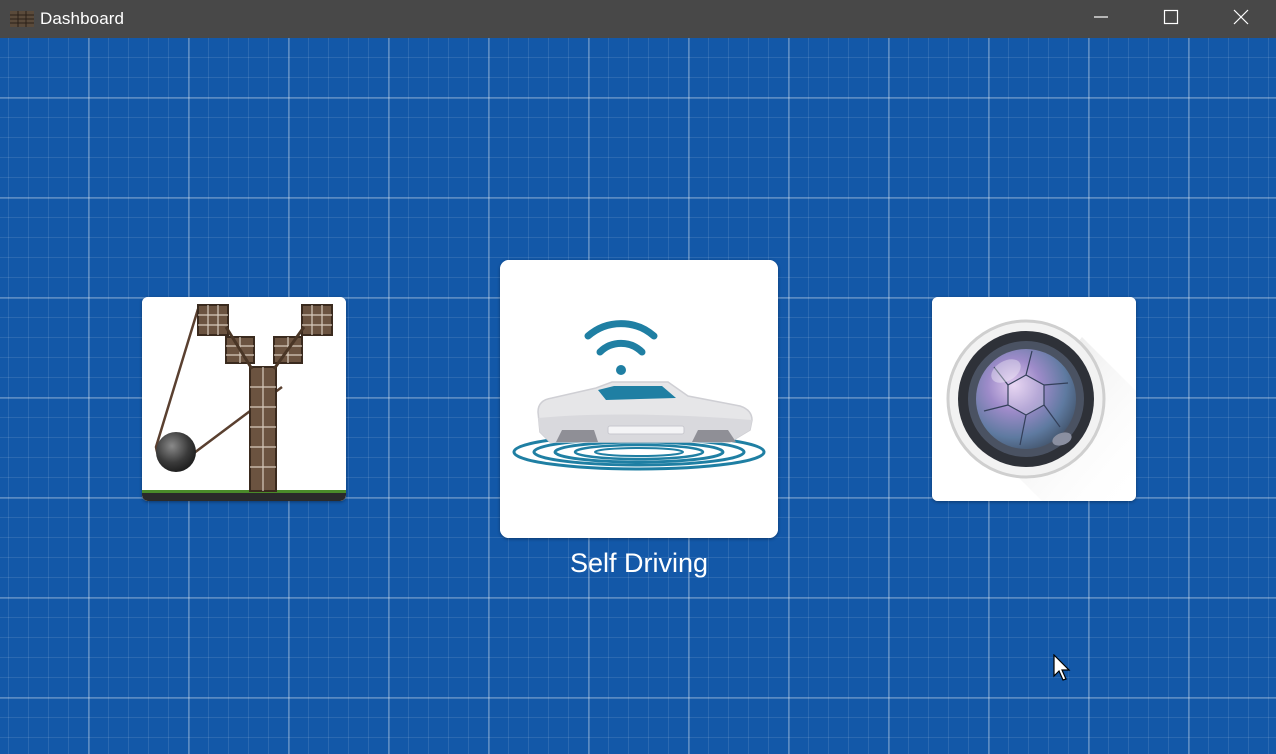  Describe the element at coordinates (22, 19) in the screenshot. I see `app-icon` at that location.